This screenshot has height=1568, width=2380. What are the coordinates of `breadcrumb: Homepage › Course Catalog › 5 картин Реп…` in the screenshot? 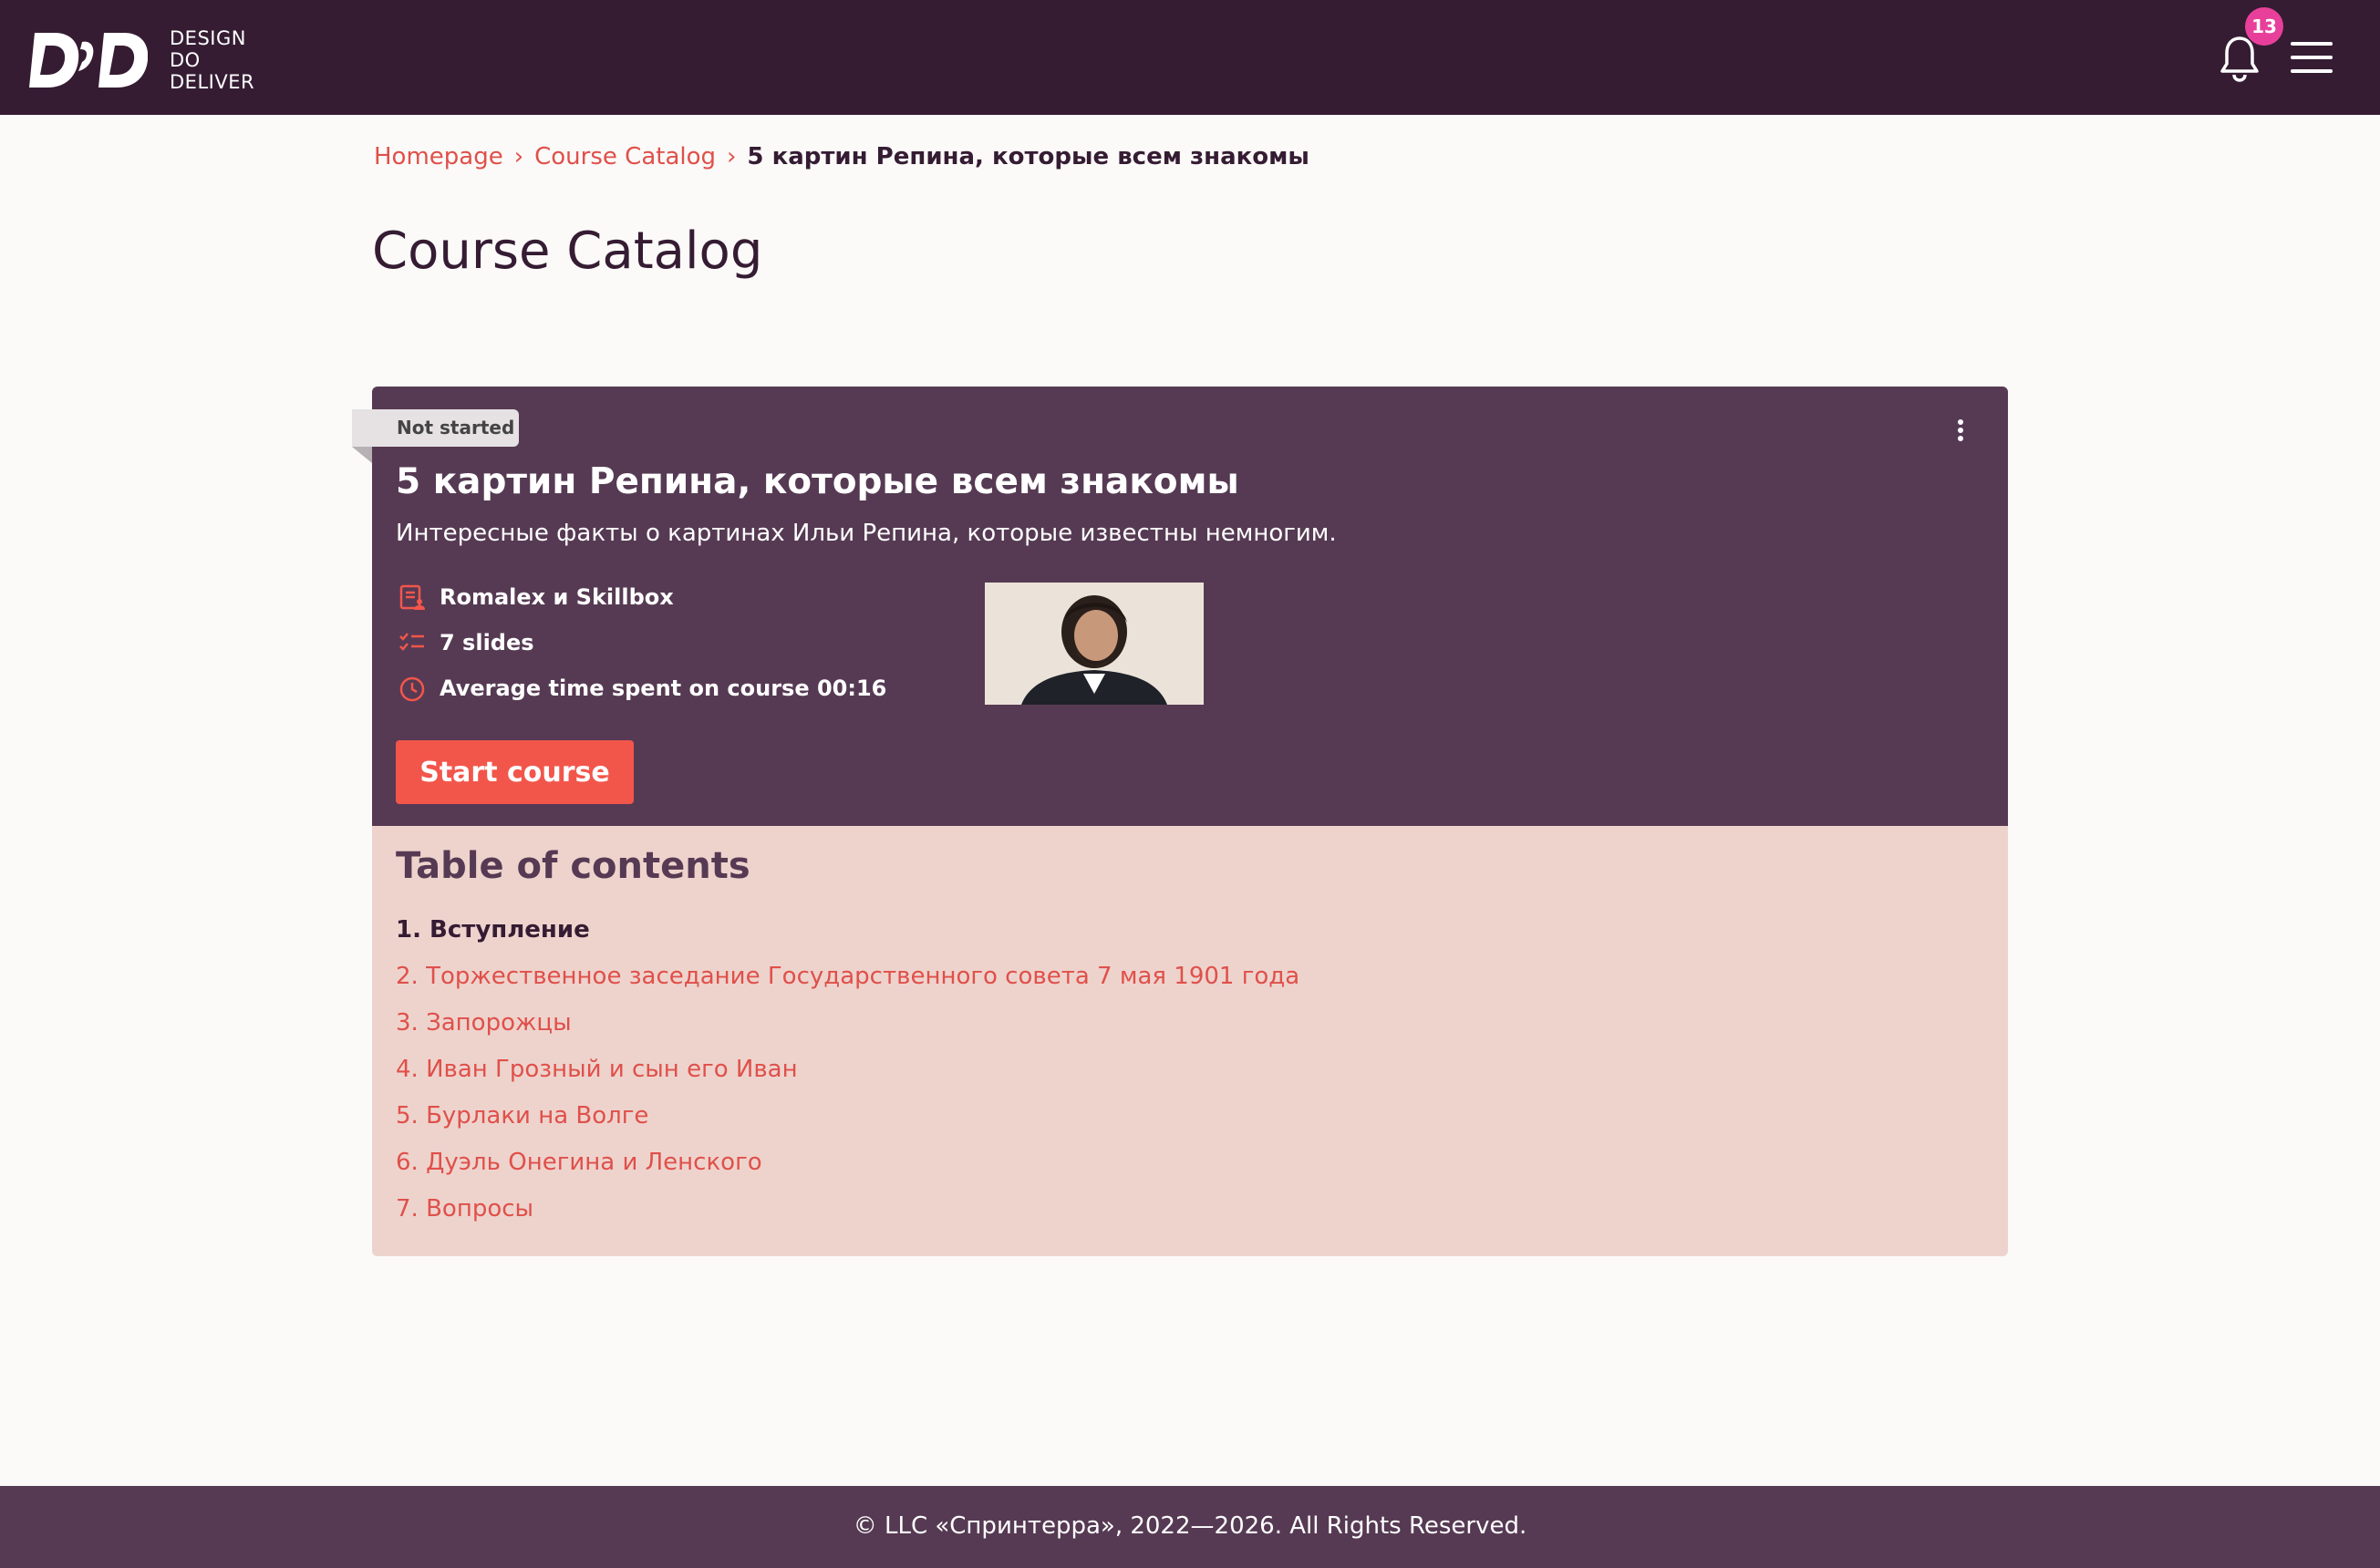 It's located at (842, 157).